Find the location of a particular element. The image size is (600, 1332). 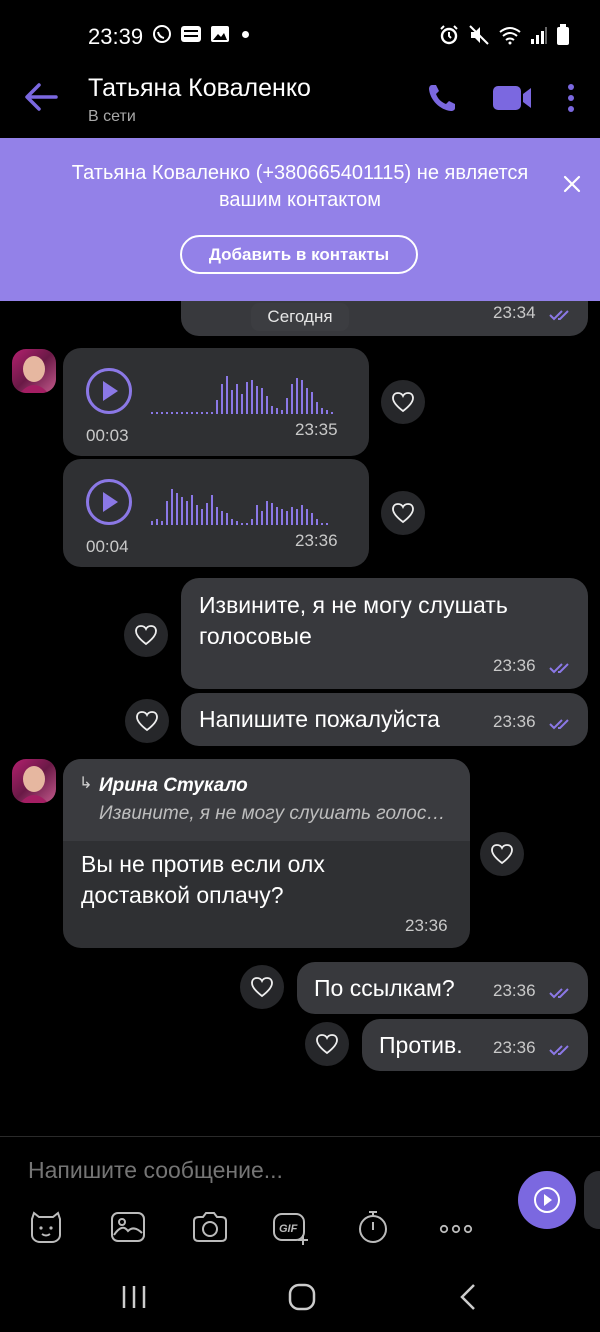

message-input is located at coordinates (263, 1170).